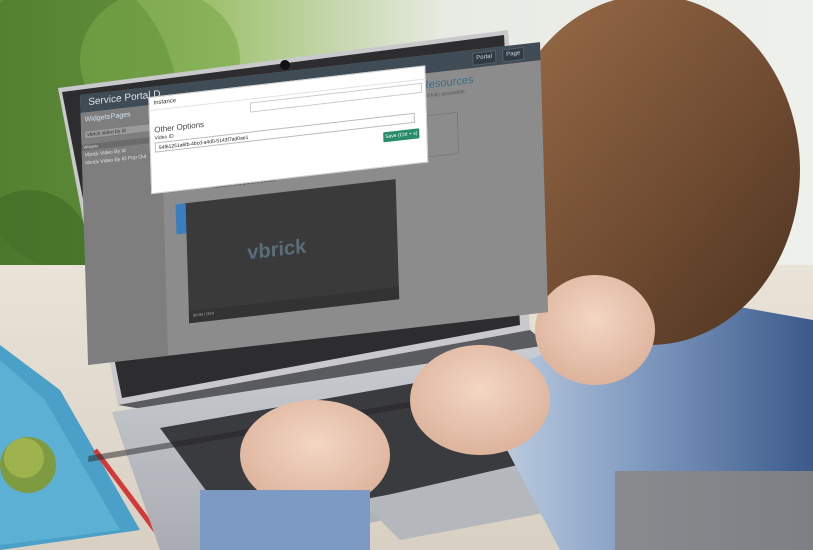 The image size is (813, 550). Describe the element at coordinates (203, 314) in the screenshot. I see `player-time: 00:00 / 00:0` at that location.